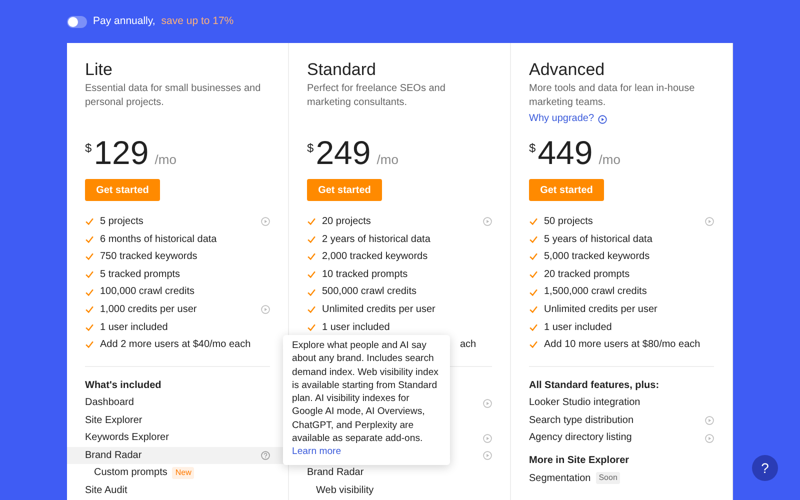 This screenshot has height=500, width=800. I want to click on limit-text: 100,000 crawl credits, so click(147, 292).